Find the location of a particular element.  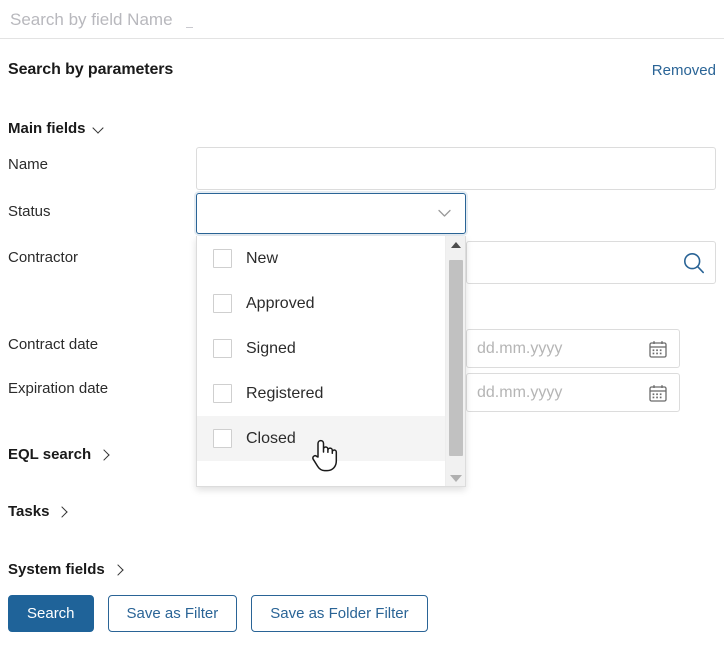

section-label: Tasks is located at coordinates (29, 511).